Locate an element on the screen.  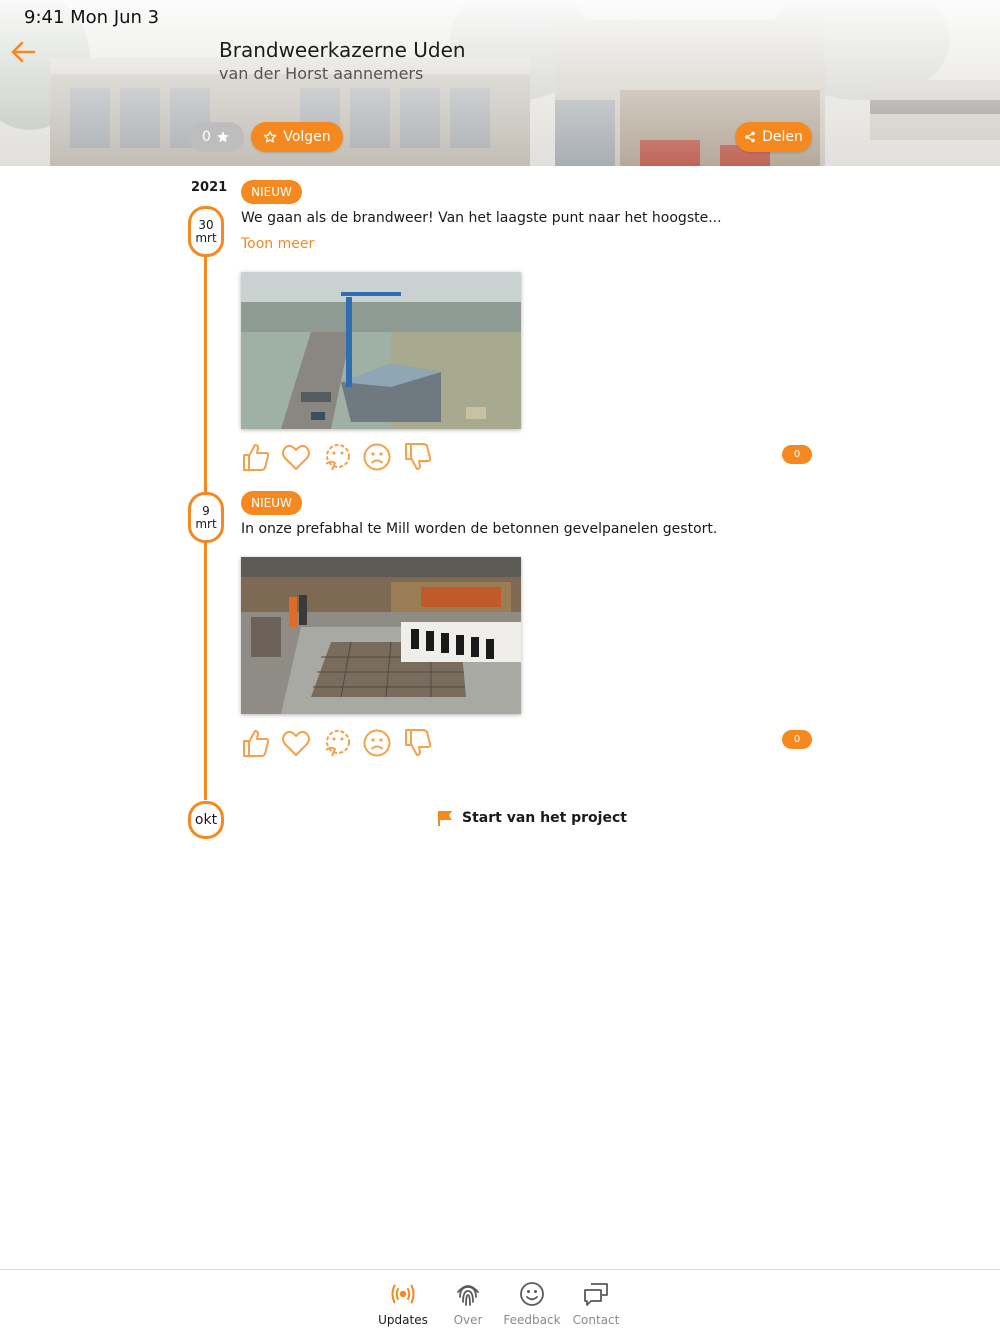
tab-label: Contact is located at coordinates (596, 1320).